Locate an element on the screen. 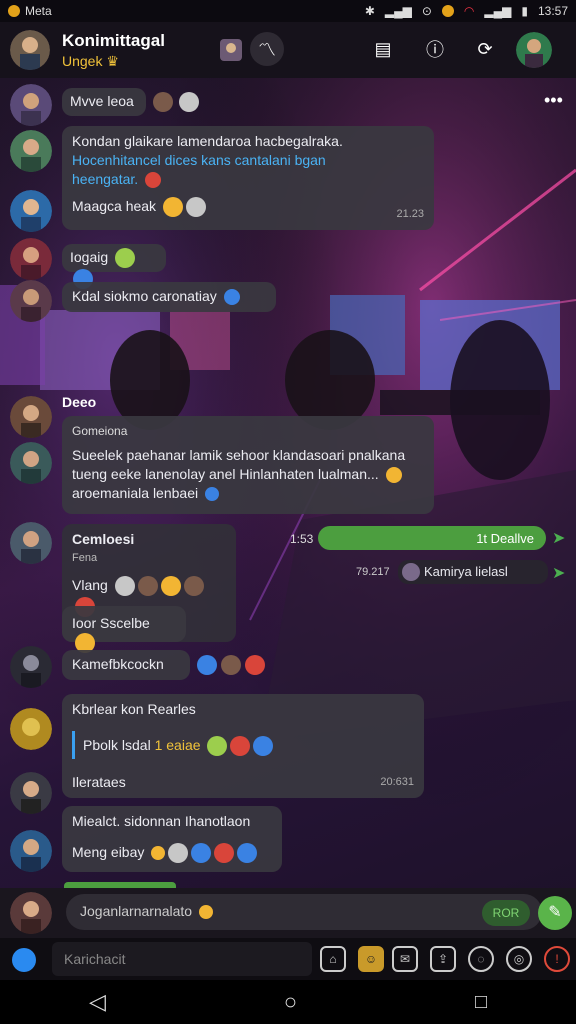 The height and width of the screenshot is (1024, 576). message-link: Hocenhitancel dices kans cantalani bgan is located at coordinates (248, 160).